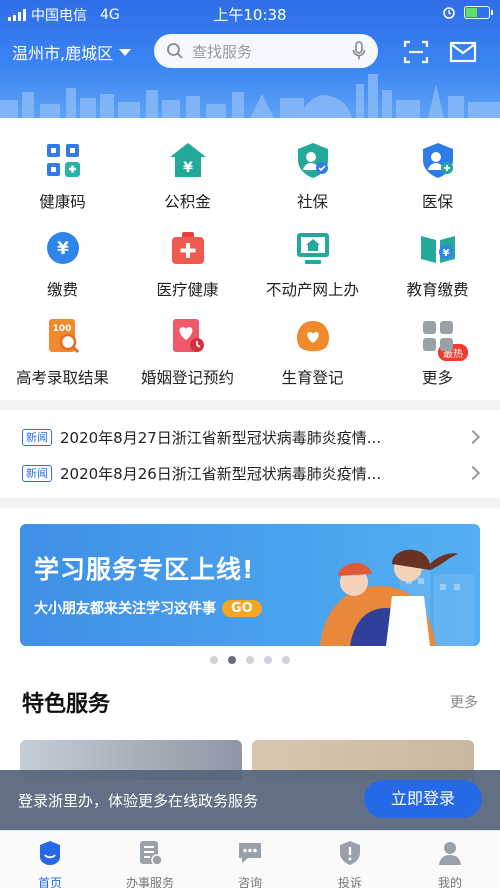 This screenshot has width=500, height=888. I want to click on tab-consult: 咨询, so click(250, 859).